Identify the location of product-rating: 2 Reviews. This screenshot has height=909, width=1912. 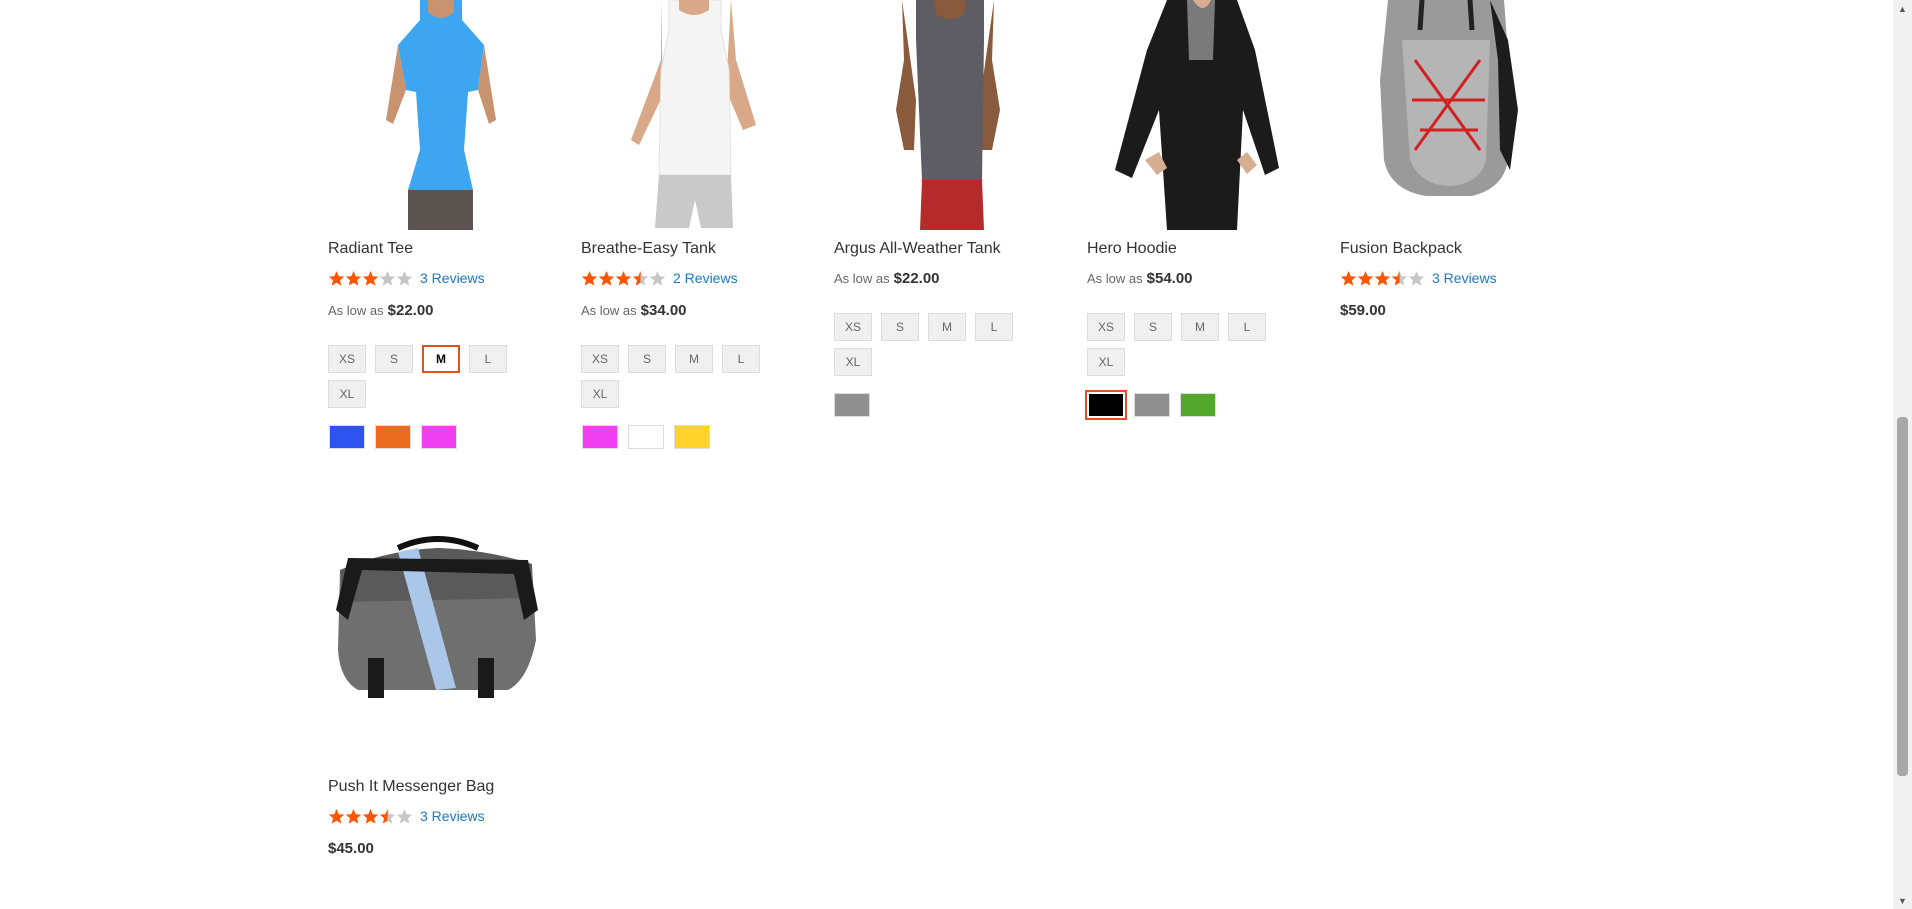
(659, 278).